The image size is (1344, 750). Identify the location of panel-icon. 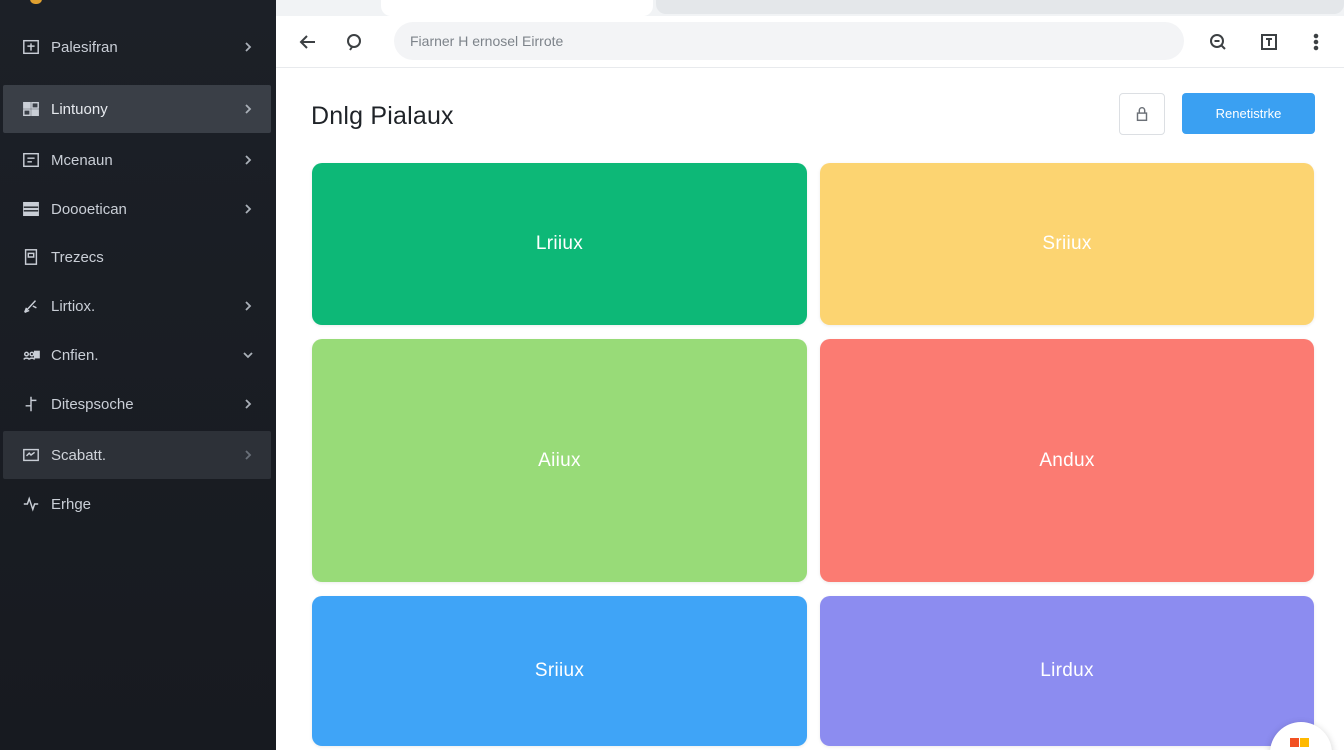
(31, 160).